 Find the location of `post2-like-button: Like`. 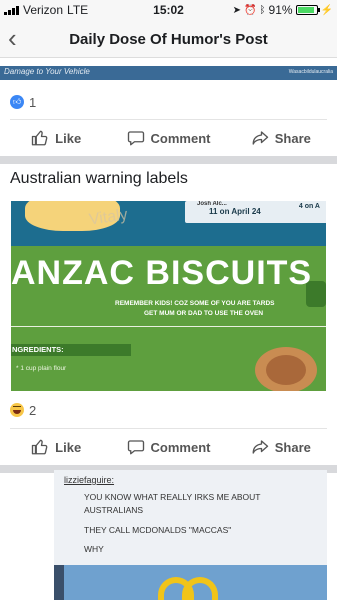

post2-like-button: Like is located at coordinates (56, 447).